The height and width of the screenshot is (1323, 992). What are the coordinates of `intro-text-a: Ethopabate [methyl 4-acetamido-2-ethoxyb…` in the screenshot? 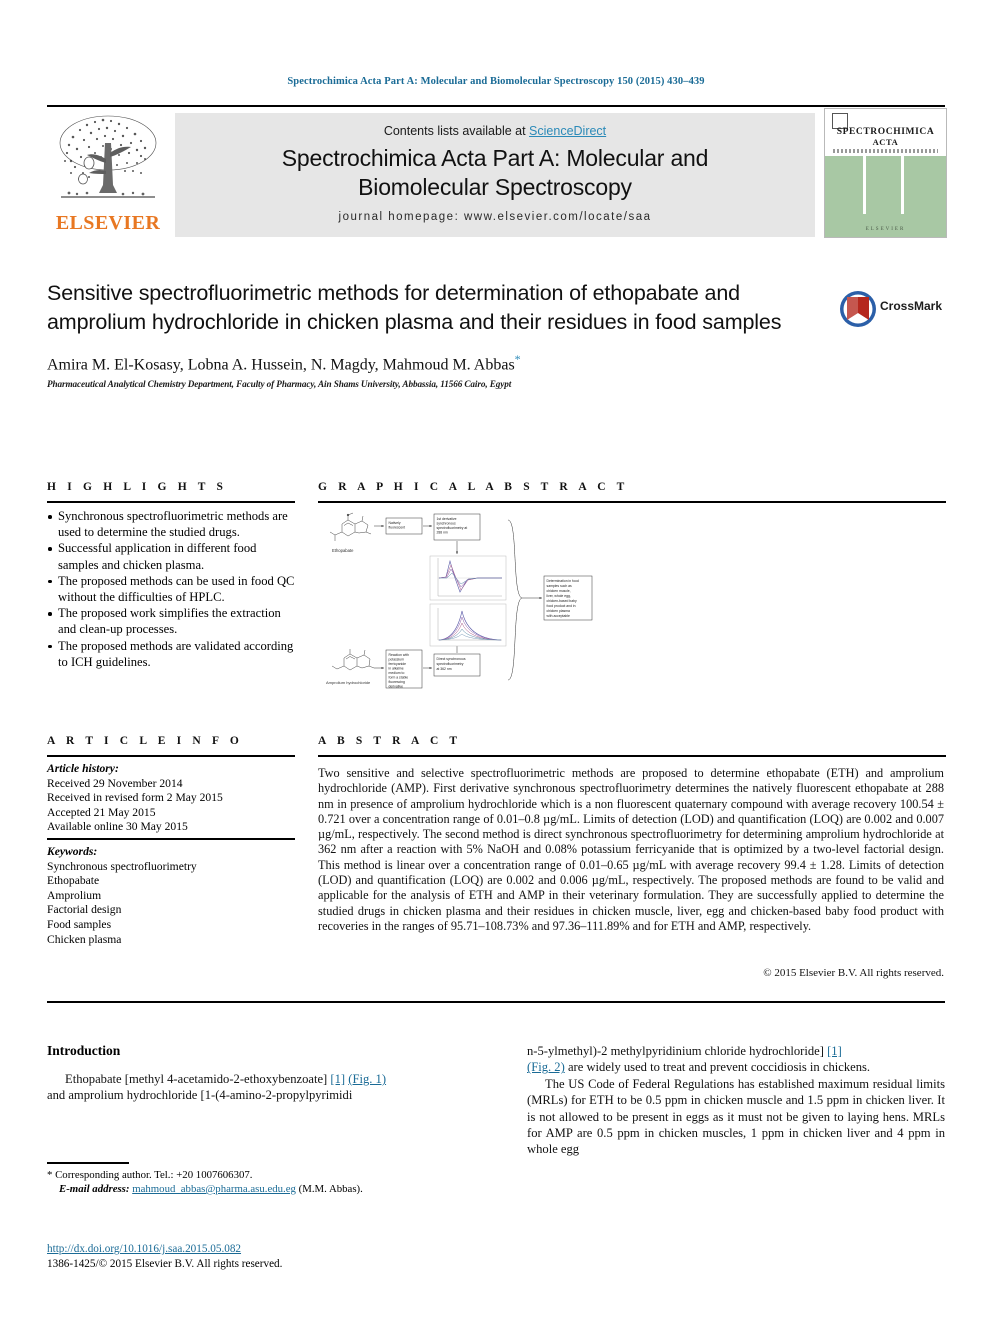 It's located at (196, 1079).